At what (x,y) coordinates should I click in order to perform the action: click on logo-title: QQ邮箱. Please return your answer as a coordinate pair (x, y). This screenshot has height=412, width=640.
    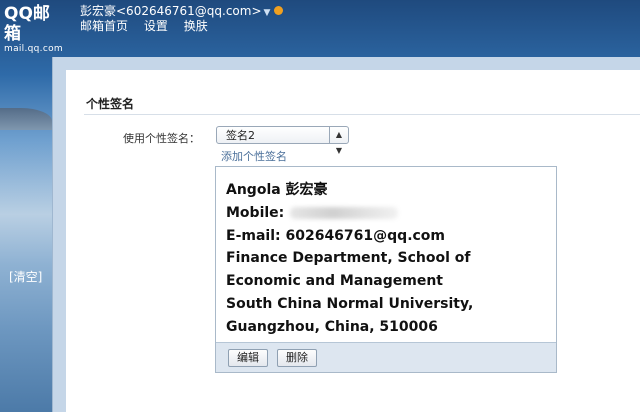
    Looking at the image, I should click on (27, 24).